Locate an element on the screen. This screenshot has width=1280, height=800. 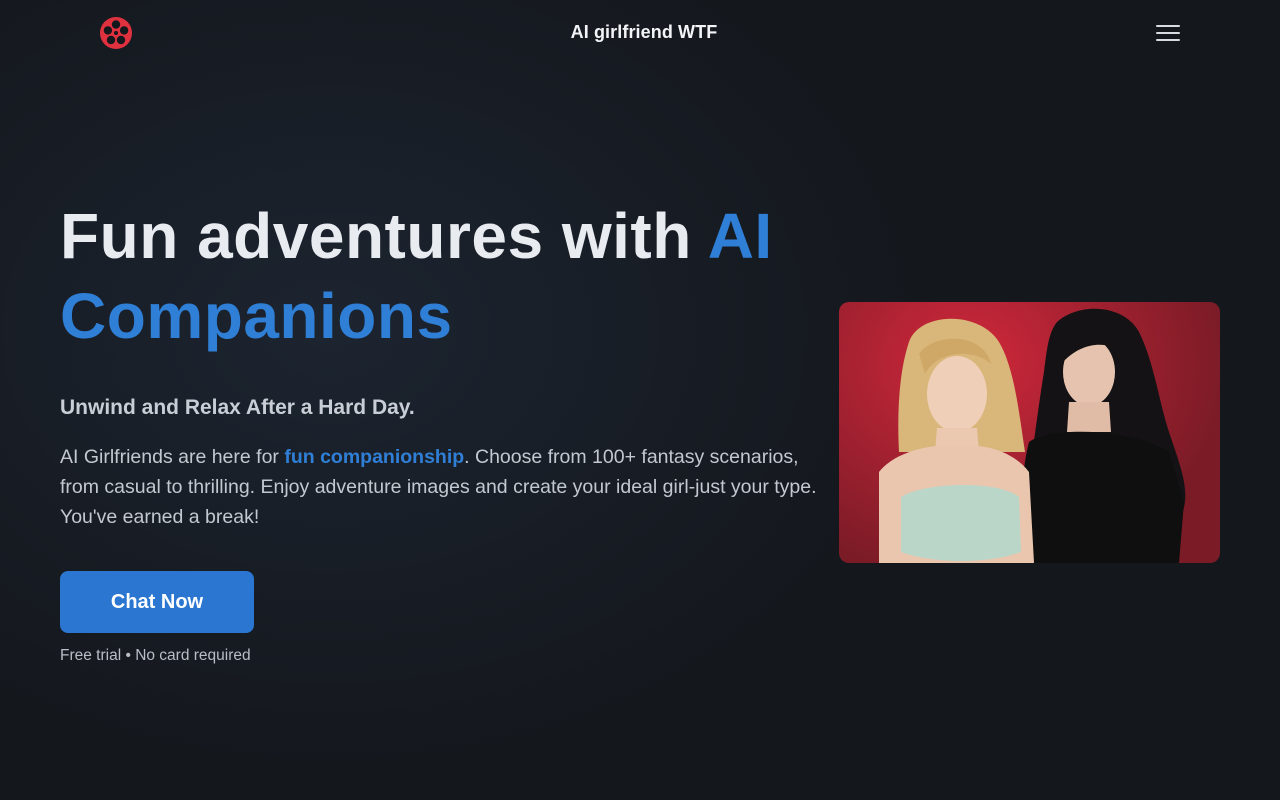
hero-headline: Fun adventures with AI Companions is located at coordinates (416, 276).